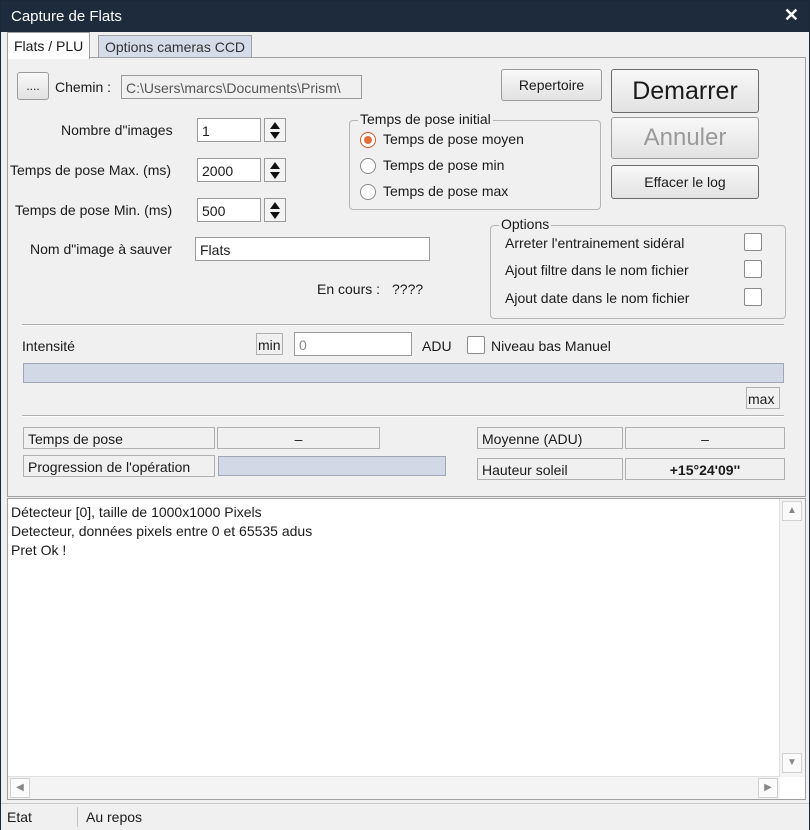  I want to click on repertoire-button: Repertoire, so click(551, 85).